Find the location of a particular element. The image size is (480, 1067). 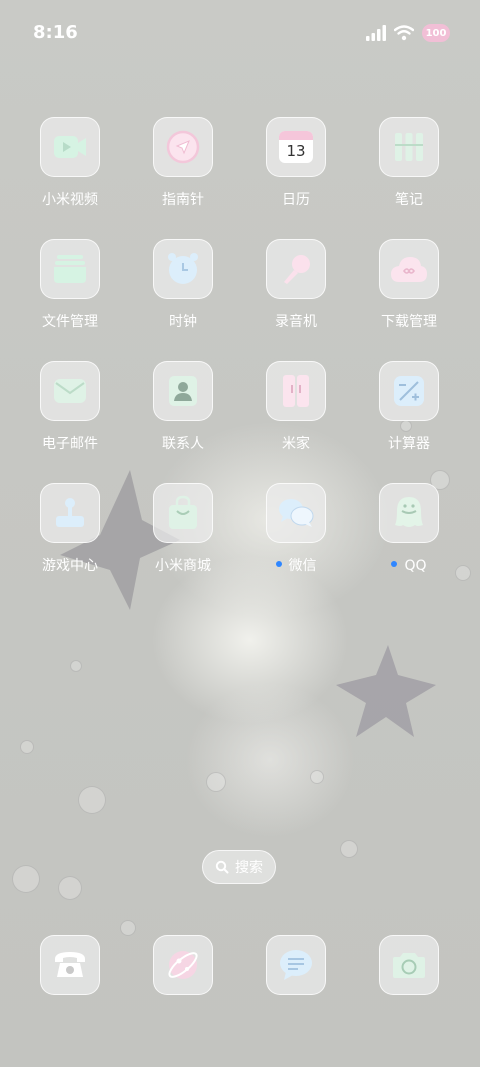

smart-home-icon is located at coordinates (296, 391).